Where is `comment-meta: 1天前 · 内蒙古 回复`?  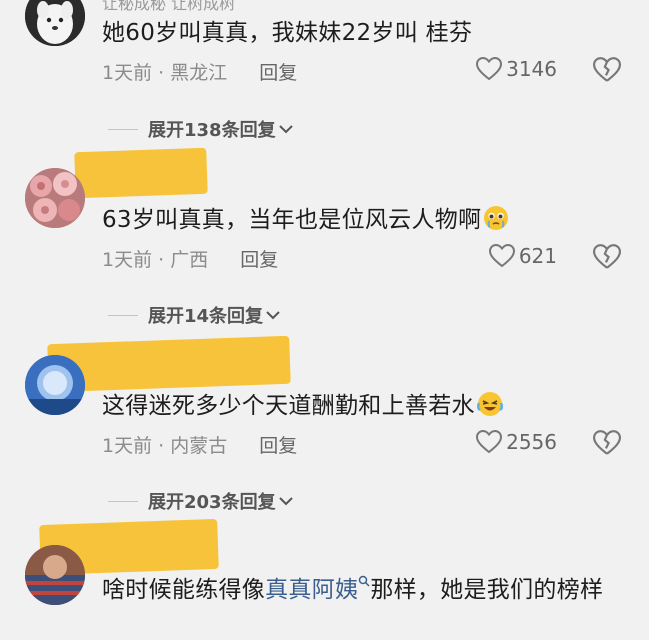 comment-meta: 1天前 · 内蒙古 回复 is located at coordinates (200, 446).